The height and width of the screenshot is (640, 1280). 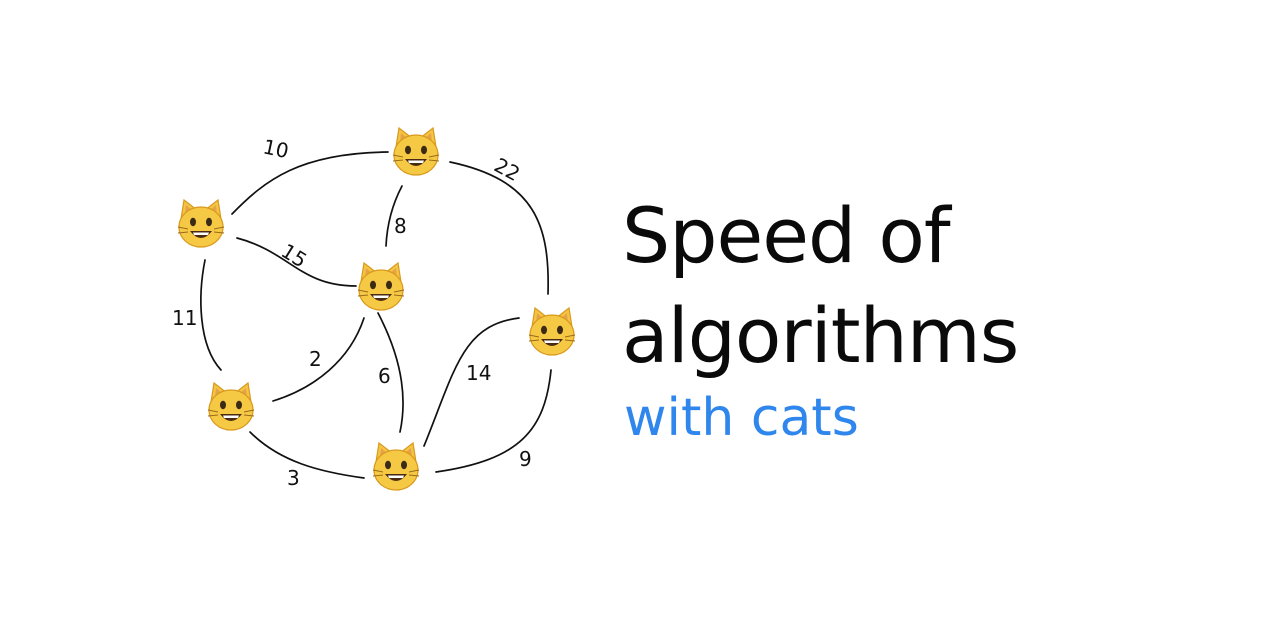 What do you see at coordinates (820, 286) in the screenshot?
I see `page-title: Speed of algorithms` at bounding box center [820, 286].